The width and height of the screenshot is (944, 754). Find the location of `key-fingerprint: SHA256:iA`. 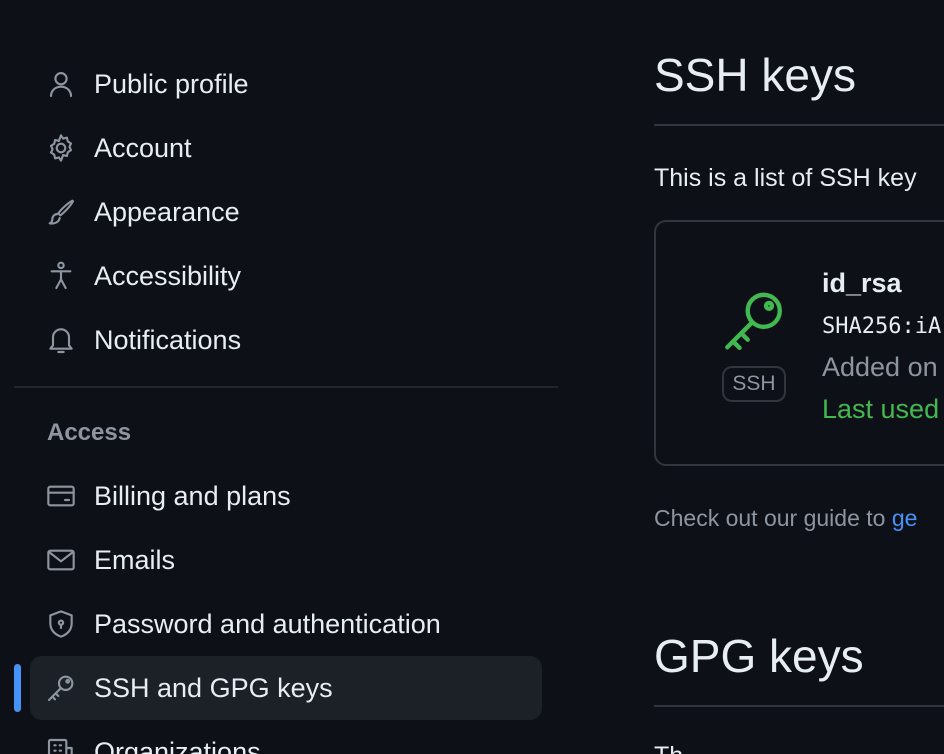

key-fingerprint: SHA256:iA is located at coordinates (882, 326).